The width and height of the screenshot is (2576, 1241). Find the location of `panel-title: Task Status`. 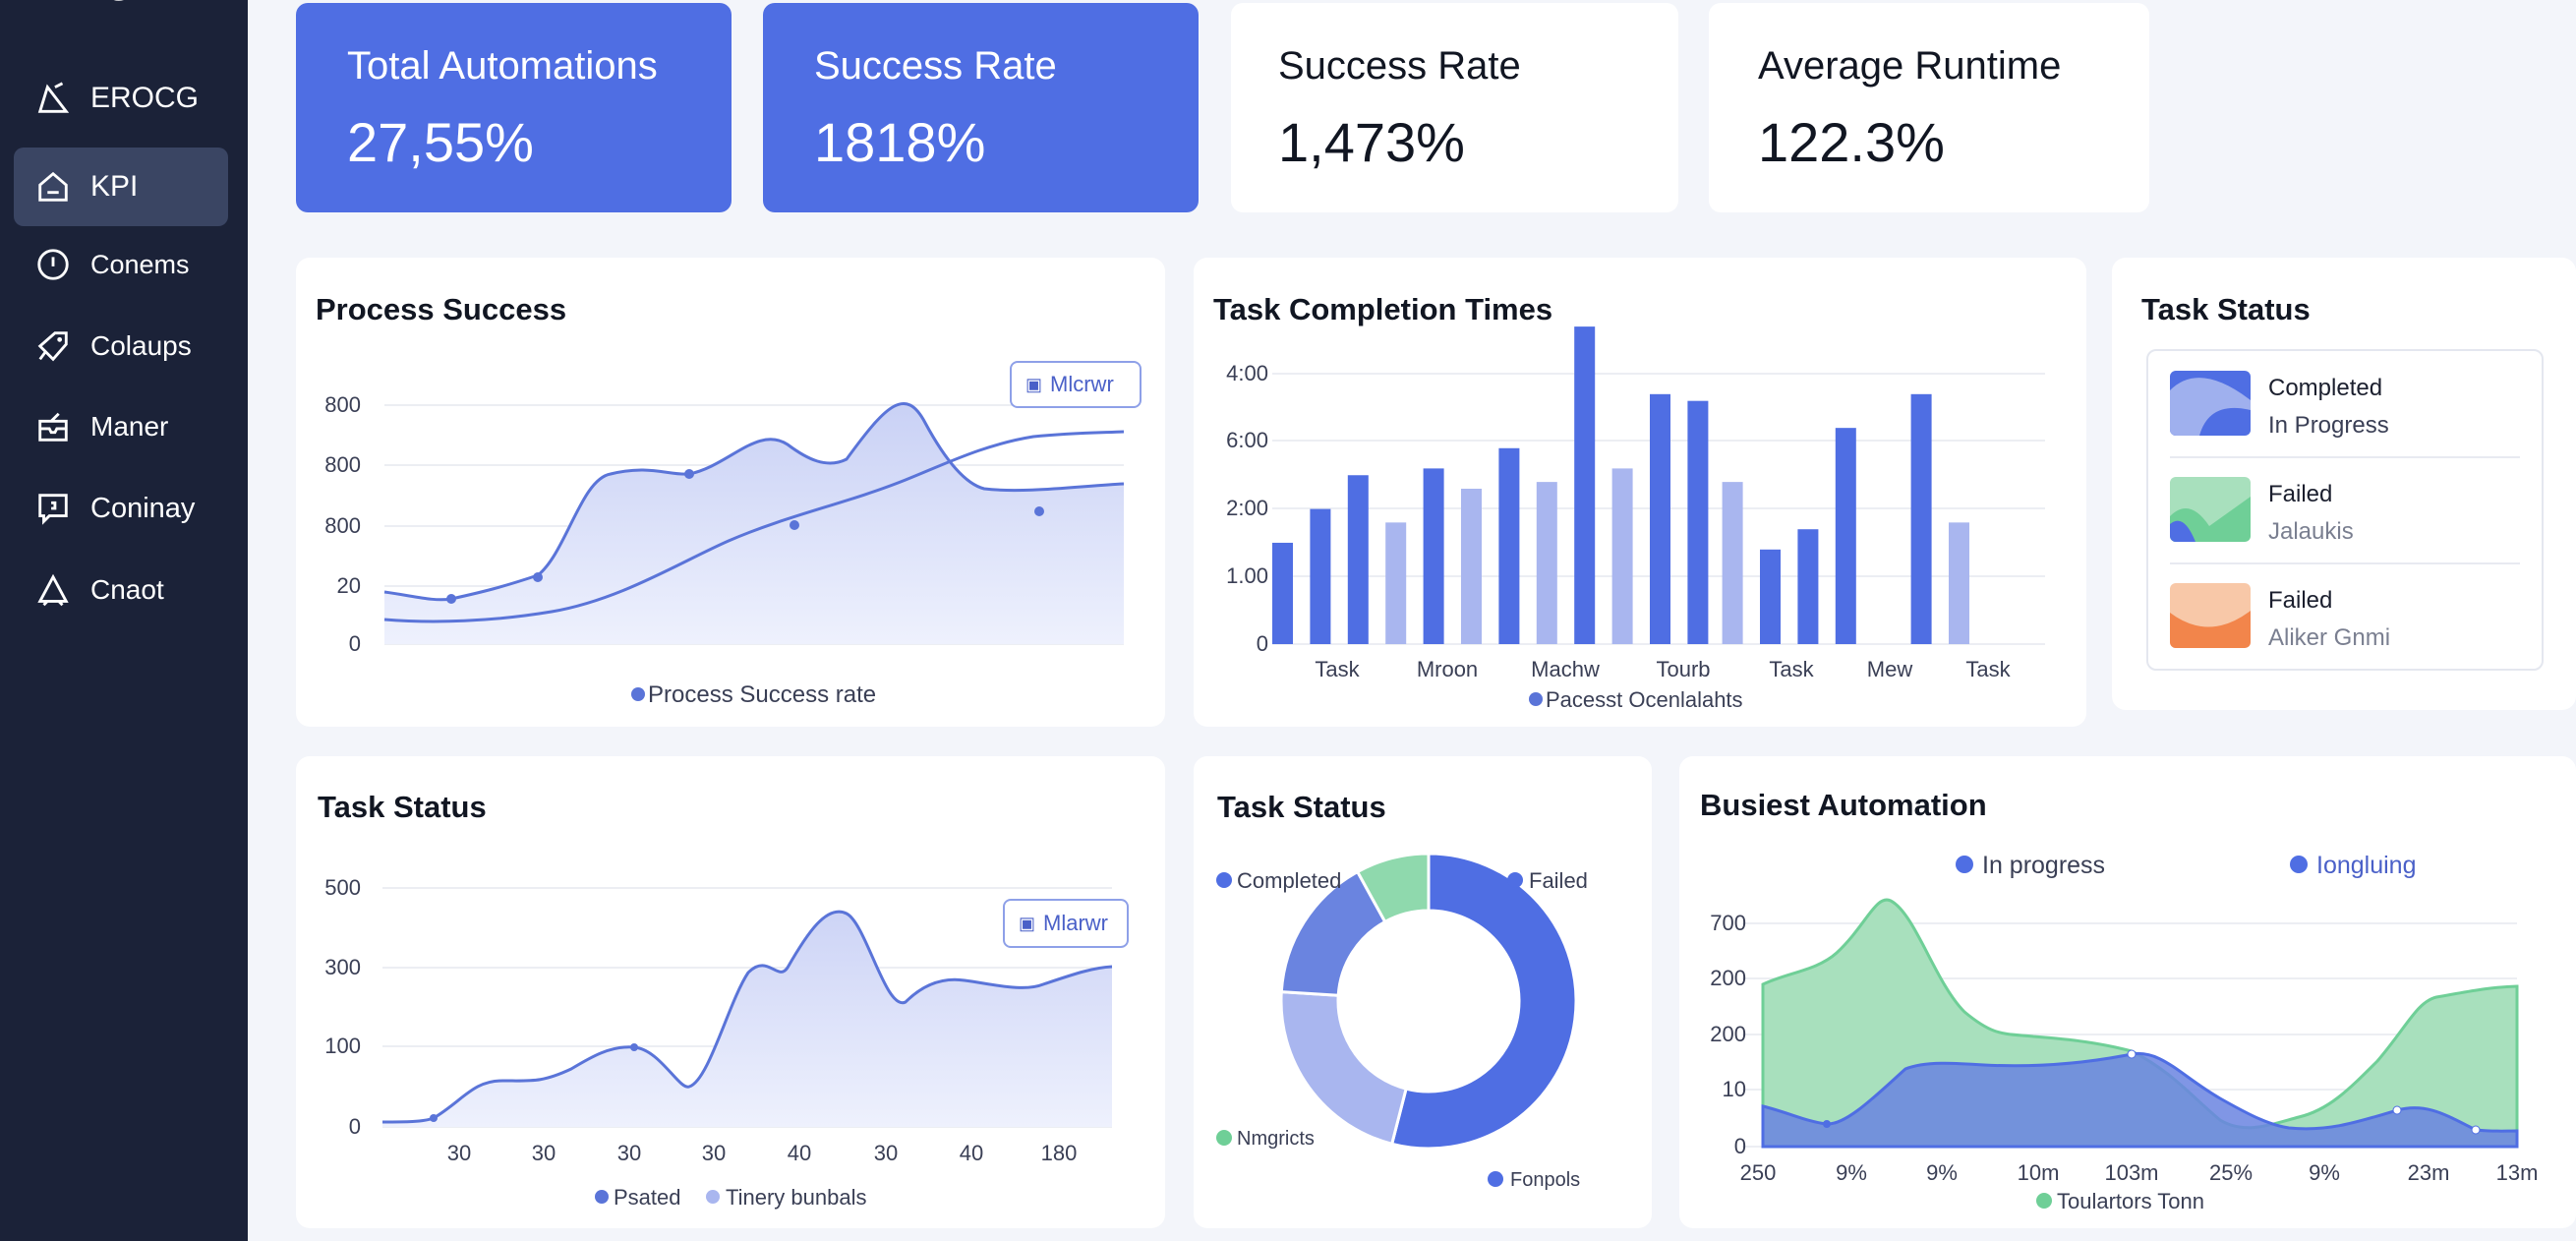

panel-title: Task Status is located at coordinates (2226, 309).